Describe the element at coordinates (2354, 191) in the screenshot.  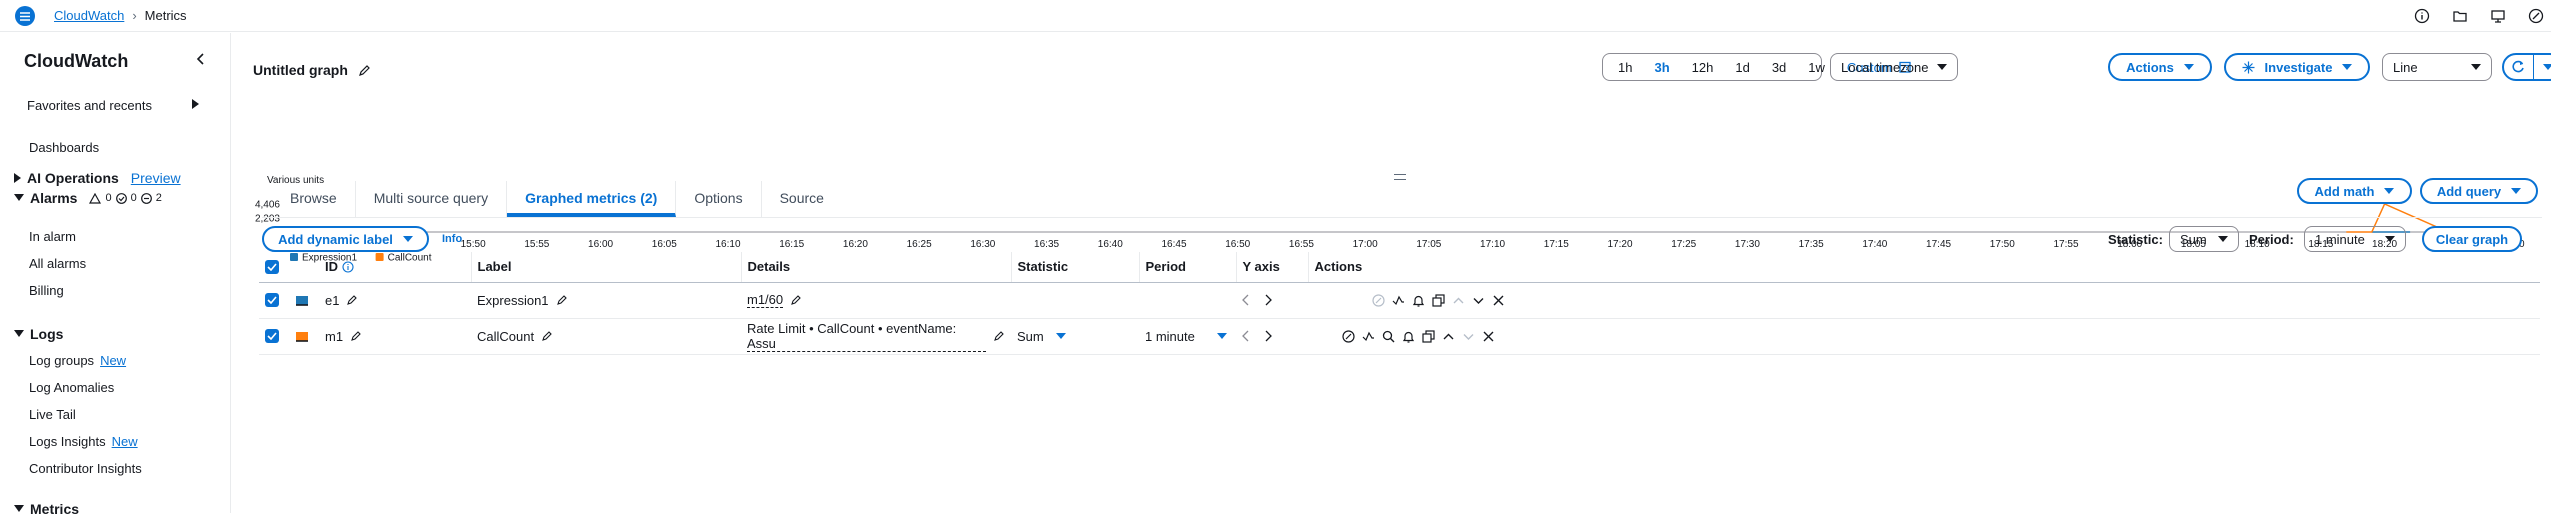
I see `add-math-button: Add math` at that location.